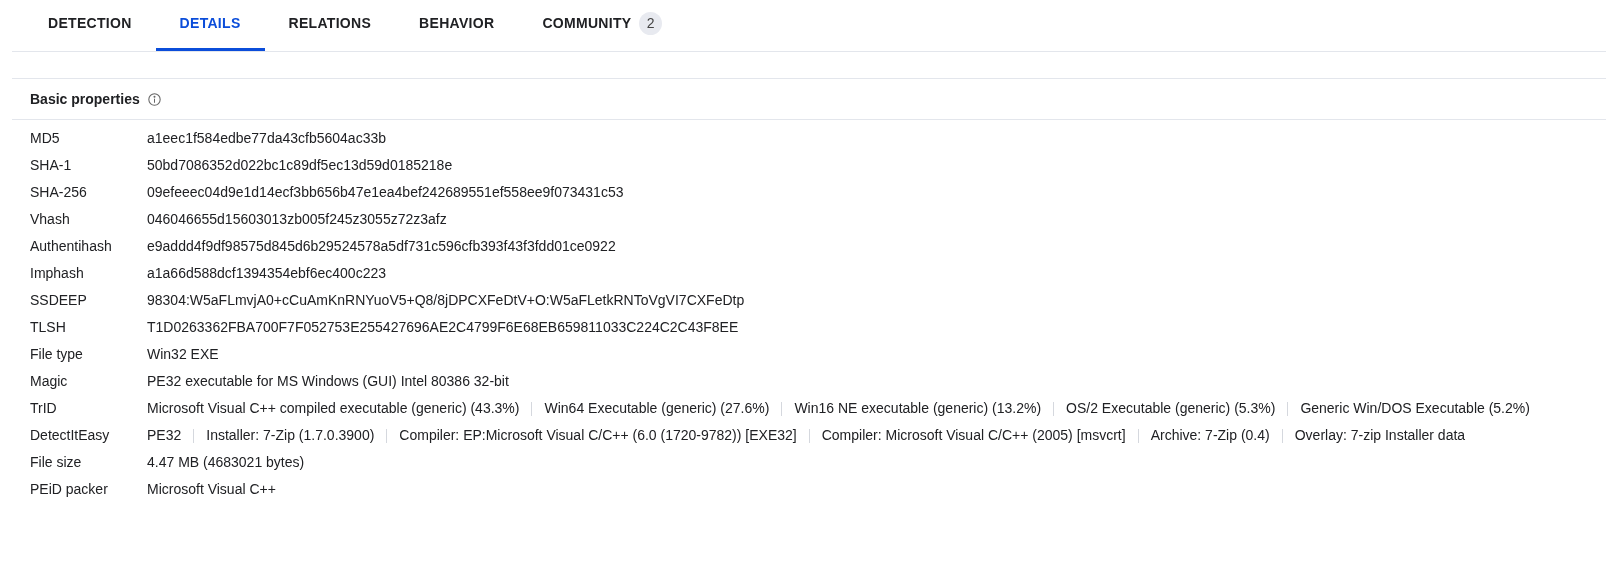 This screenshot has width=1606, height=574. What do you see at coordinates (1380, 435) in the screenshot?
I see `property-value: Overlay: 7-zip Installer data` at bounding box center [1380, 435].